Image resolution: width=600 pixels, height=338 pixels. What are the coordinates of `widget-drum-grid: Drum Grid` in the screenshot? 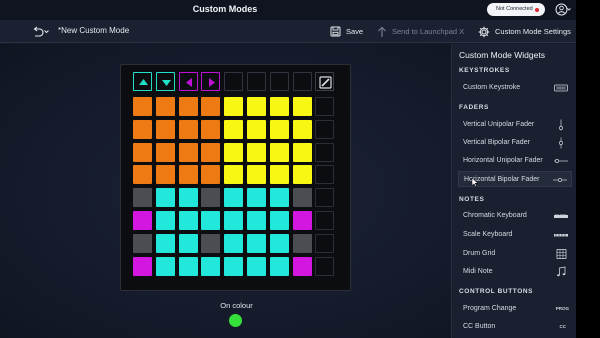 It's located at (515, 254).